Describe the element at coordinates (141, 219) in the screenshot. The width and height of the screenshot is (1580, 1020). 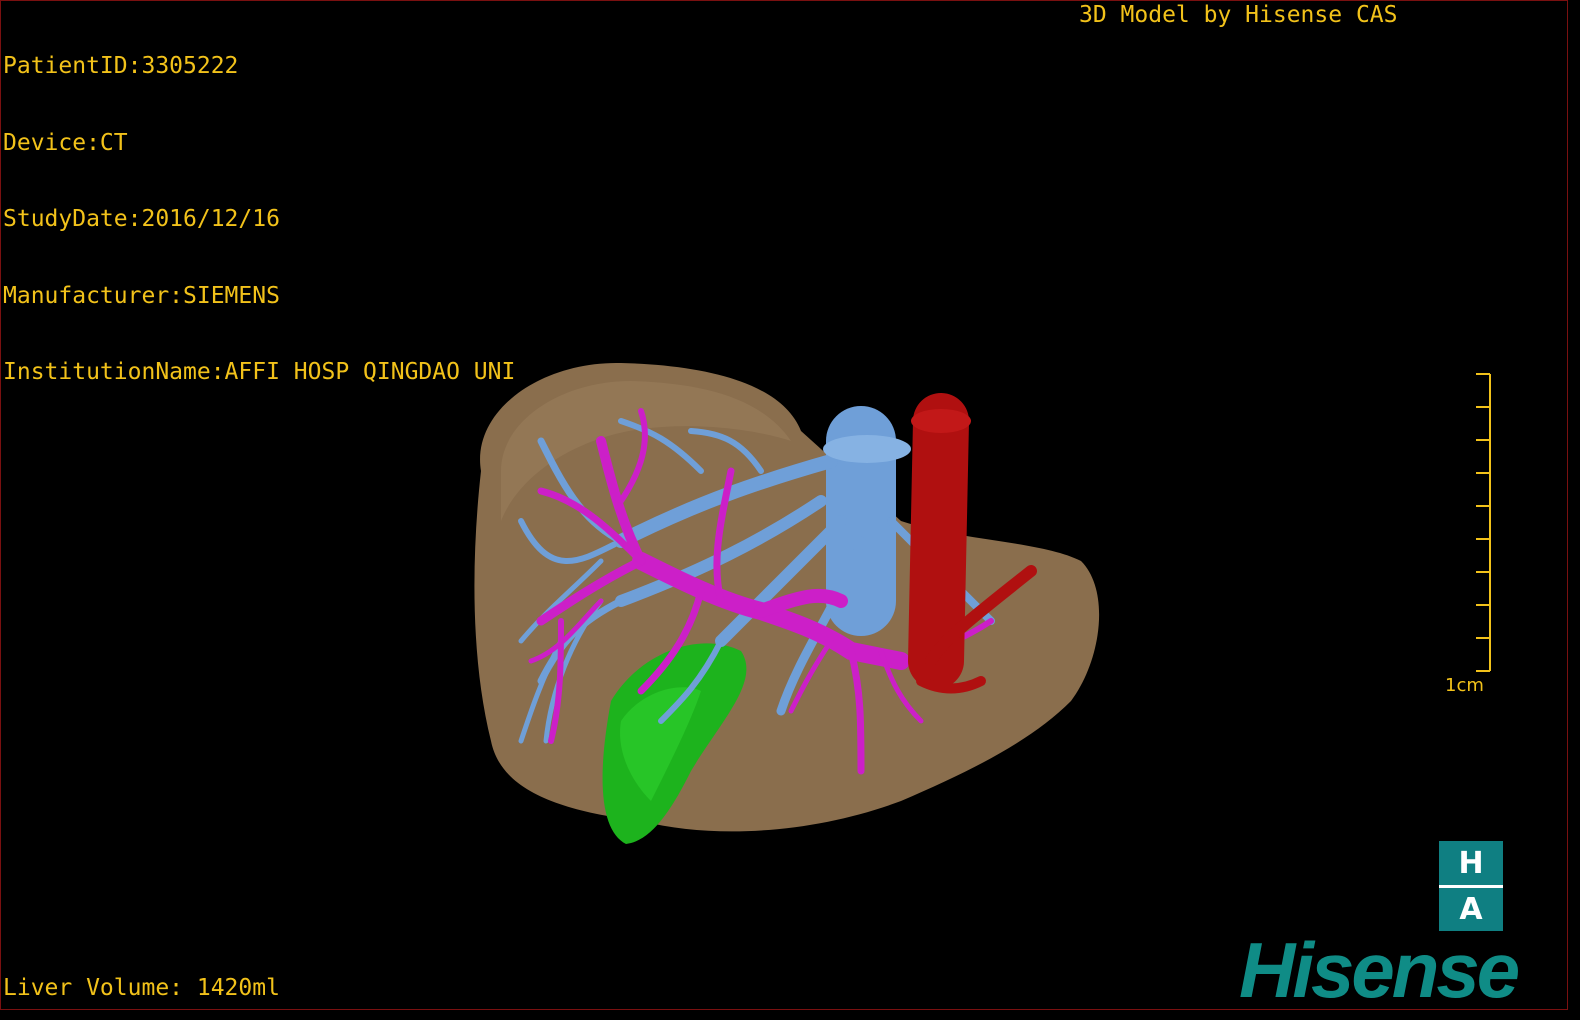
I see `study-date: StudyDate:2016/12/16` at that location.